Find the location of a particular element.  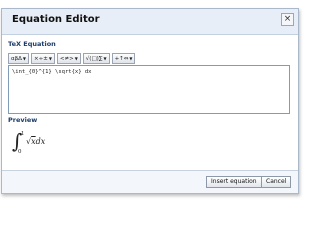

arrows-icon: +↑⇔ is located at coordinates (121, 59).